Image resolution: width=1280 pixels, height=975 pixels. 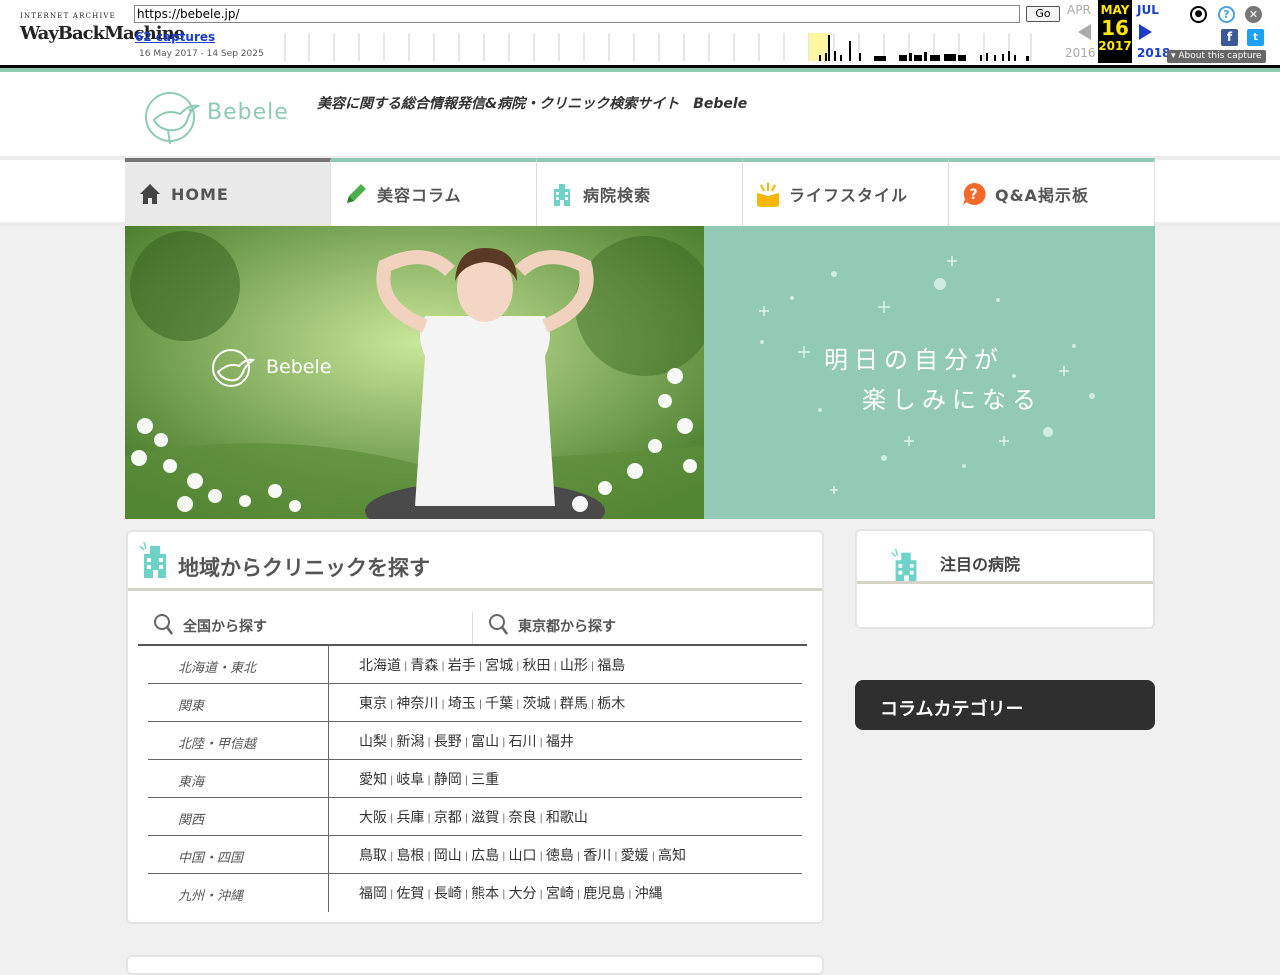 What do you see at coordinates (523, 742) in the screenshot?
I see `prefecture-link: 石川` at bounding box center [523, 742].